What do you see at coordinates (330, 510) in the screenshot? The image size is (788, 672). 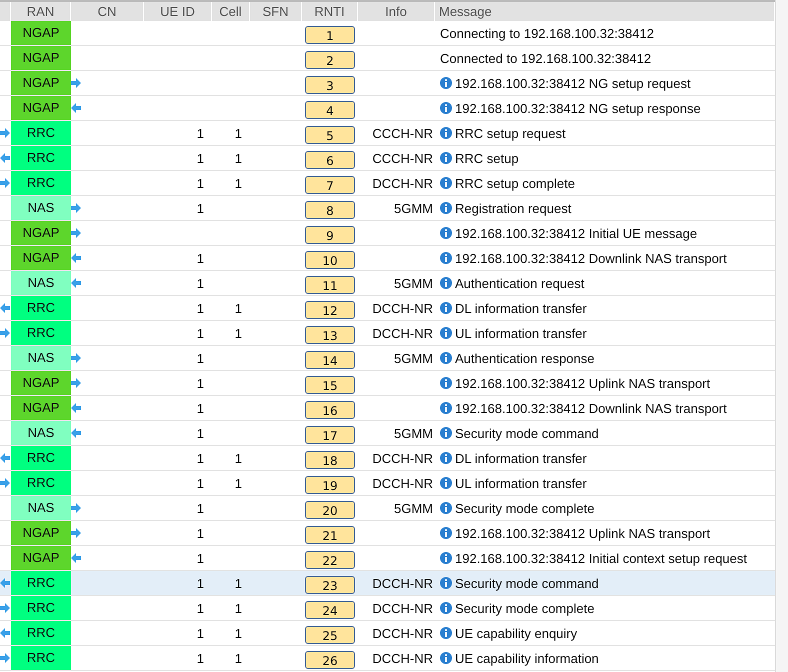 I see `rnti-badge: 20` at bounding box center [330, 510].